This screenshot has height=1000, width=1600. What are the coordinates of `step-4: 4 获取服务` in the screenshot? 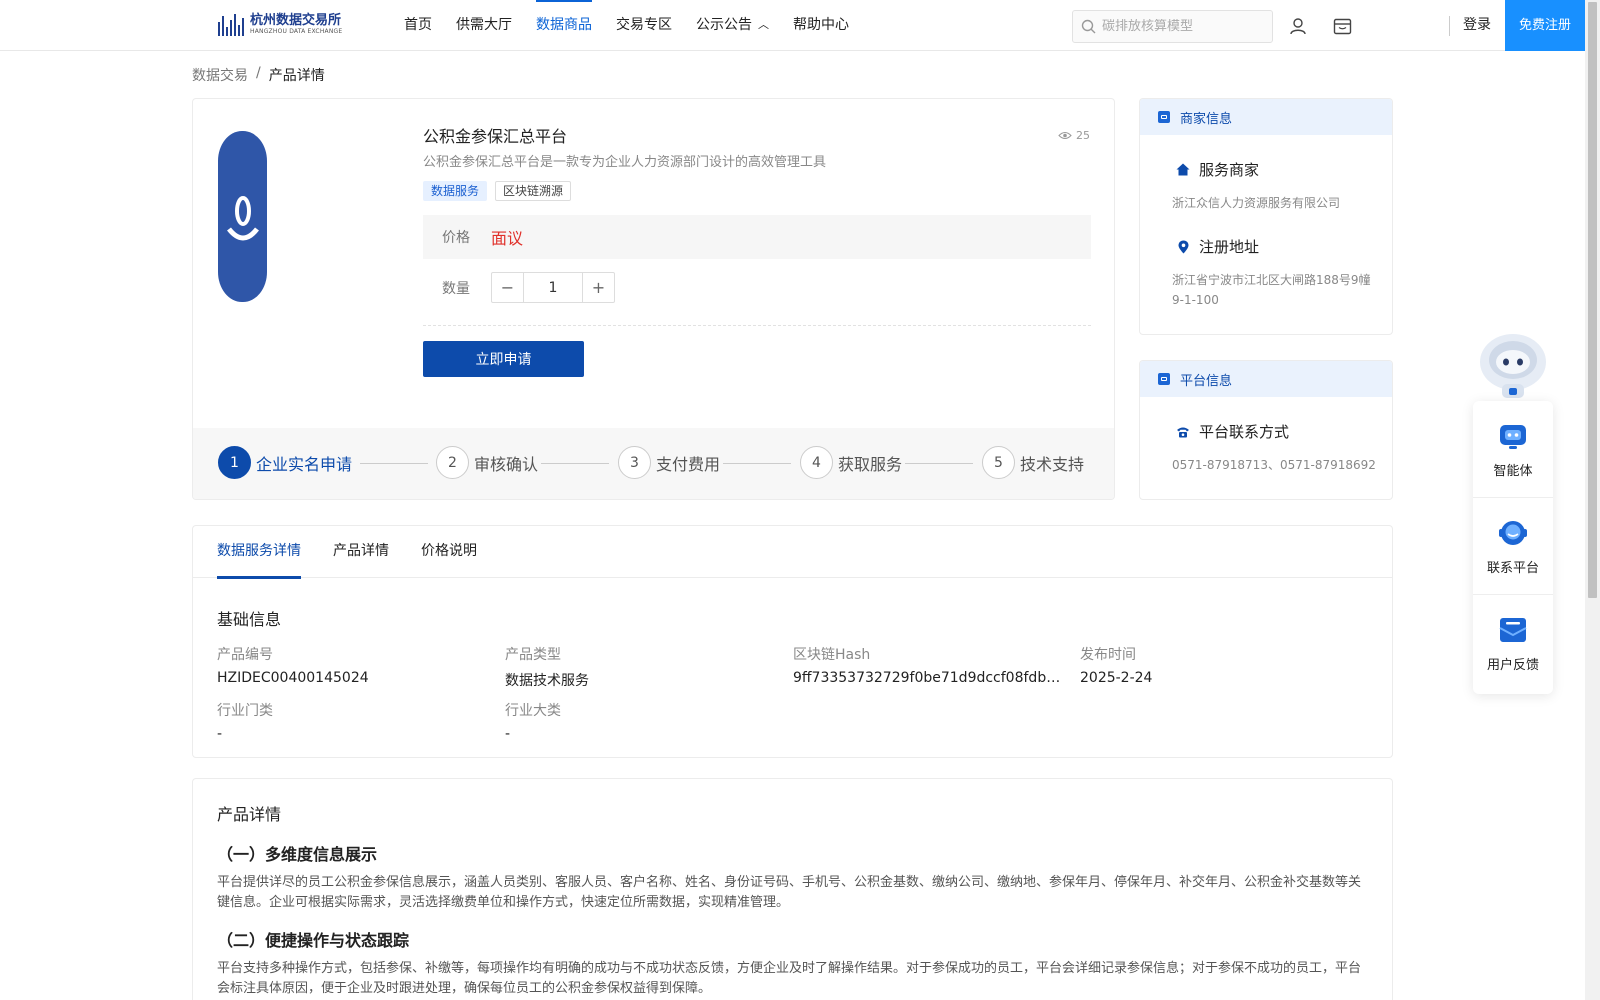 It's located at (851, 462).